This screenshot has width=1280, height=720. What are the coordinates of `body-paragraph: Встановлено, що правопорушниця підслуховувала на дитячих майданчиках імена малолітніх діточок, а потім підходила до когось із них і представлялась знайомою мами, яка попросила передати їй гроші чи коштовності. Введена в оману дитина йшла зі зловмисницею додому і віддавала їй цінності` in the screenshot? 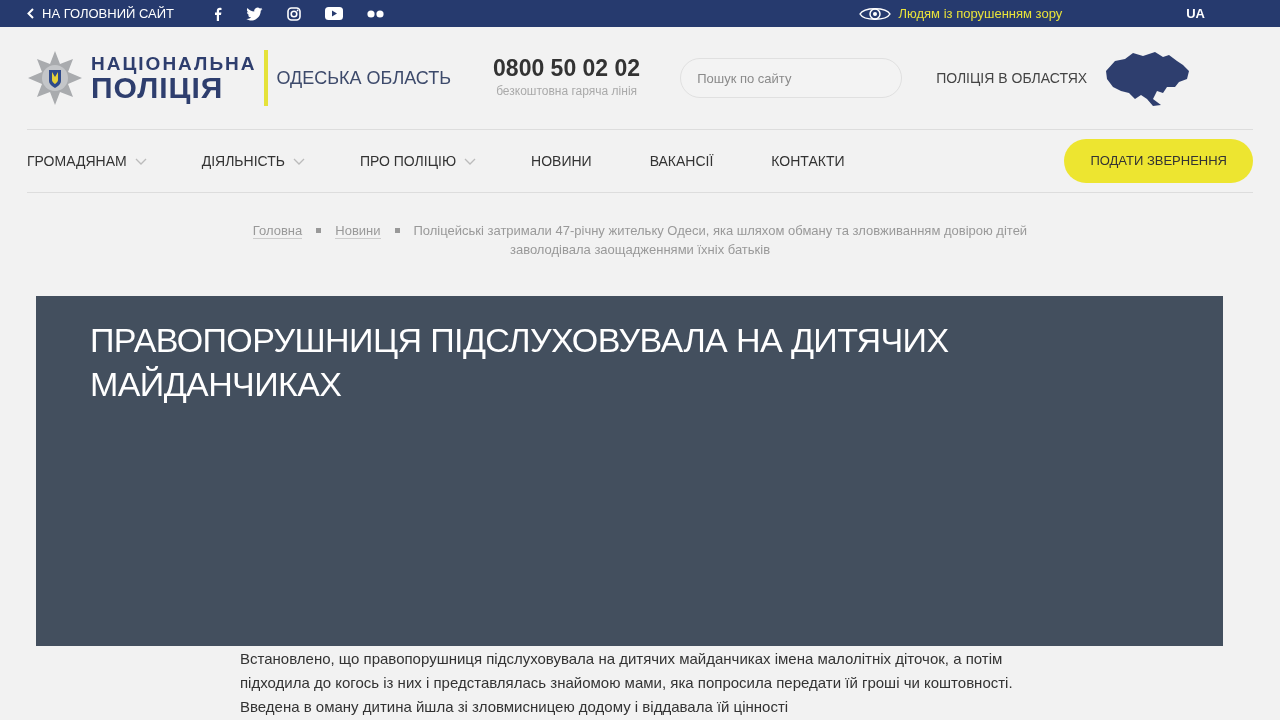 It's located at (627, 683).